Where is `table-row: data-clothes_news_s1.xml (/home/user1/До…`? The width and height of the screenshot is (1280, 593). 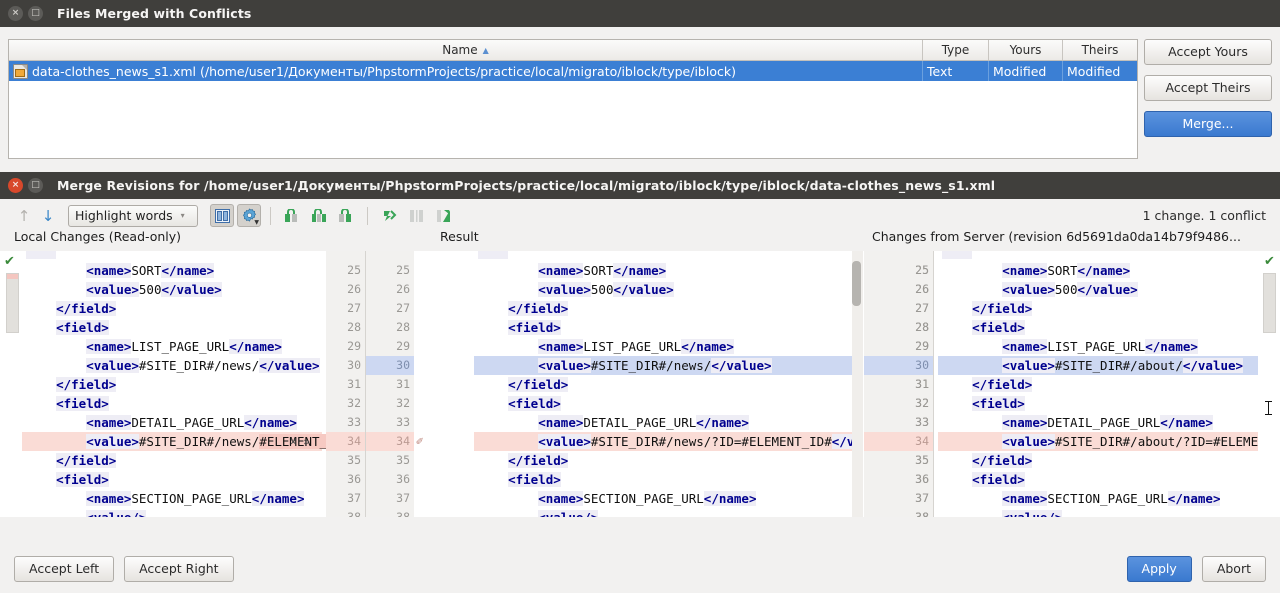 table-row: data-clothes_news_s1.xml (/home/user1/До… is located at coordinates (573, 71).